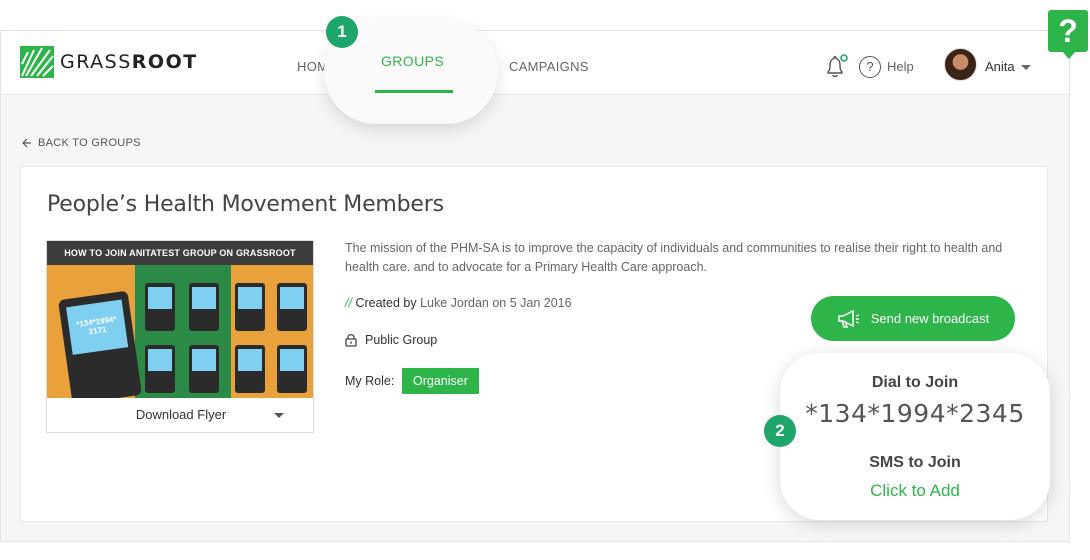  Describe the element at coordinates (915, 462) in the screenshot. I see `sms-to-join-label: SMS to Join` at that location.